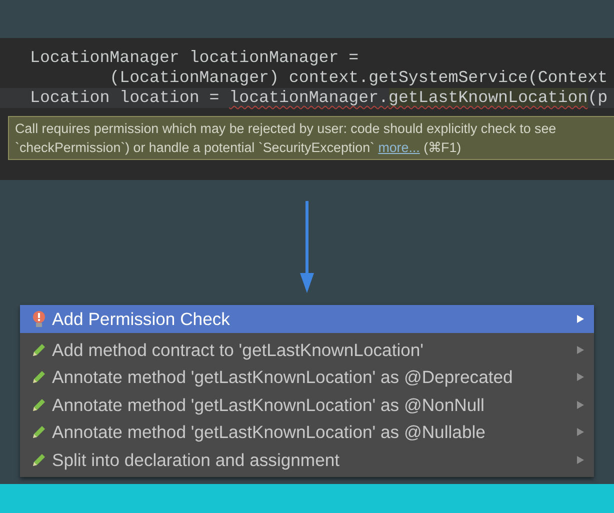 Image resolution: width=614 pixels, height=513 pixels. I want to click on code-line: LocationManager locationManager =, so click(194, 58).